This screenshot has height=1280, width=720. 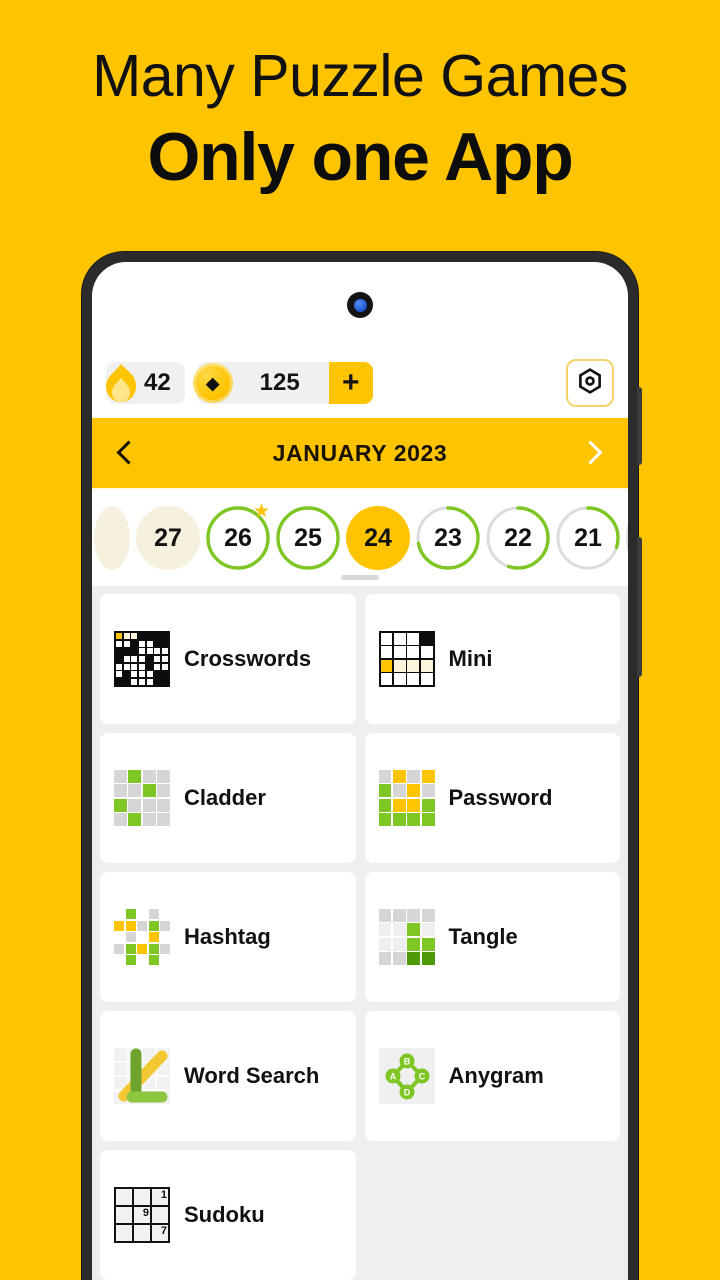 What do you see at coordinates (168, 538) in the screenshot?
I see `calendar-day-27: 27` at bounding box center [168, 538].